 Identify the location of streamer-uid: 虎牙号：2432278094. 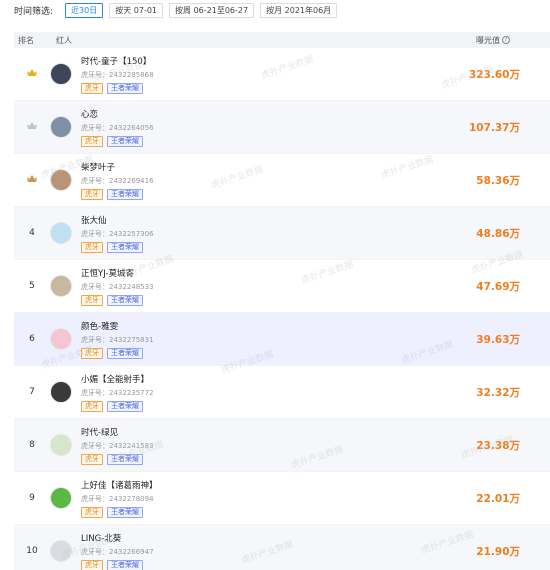
(255, 499).